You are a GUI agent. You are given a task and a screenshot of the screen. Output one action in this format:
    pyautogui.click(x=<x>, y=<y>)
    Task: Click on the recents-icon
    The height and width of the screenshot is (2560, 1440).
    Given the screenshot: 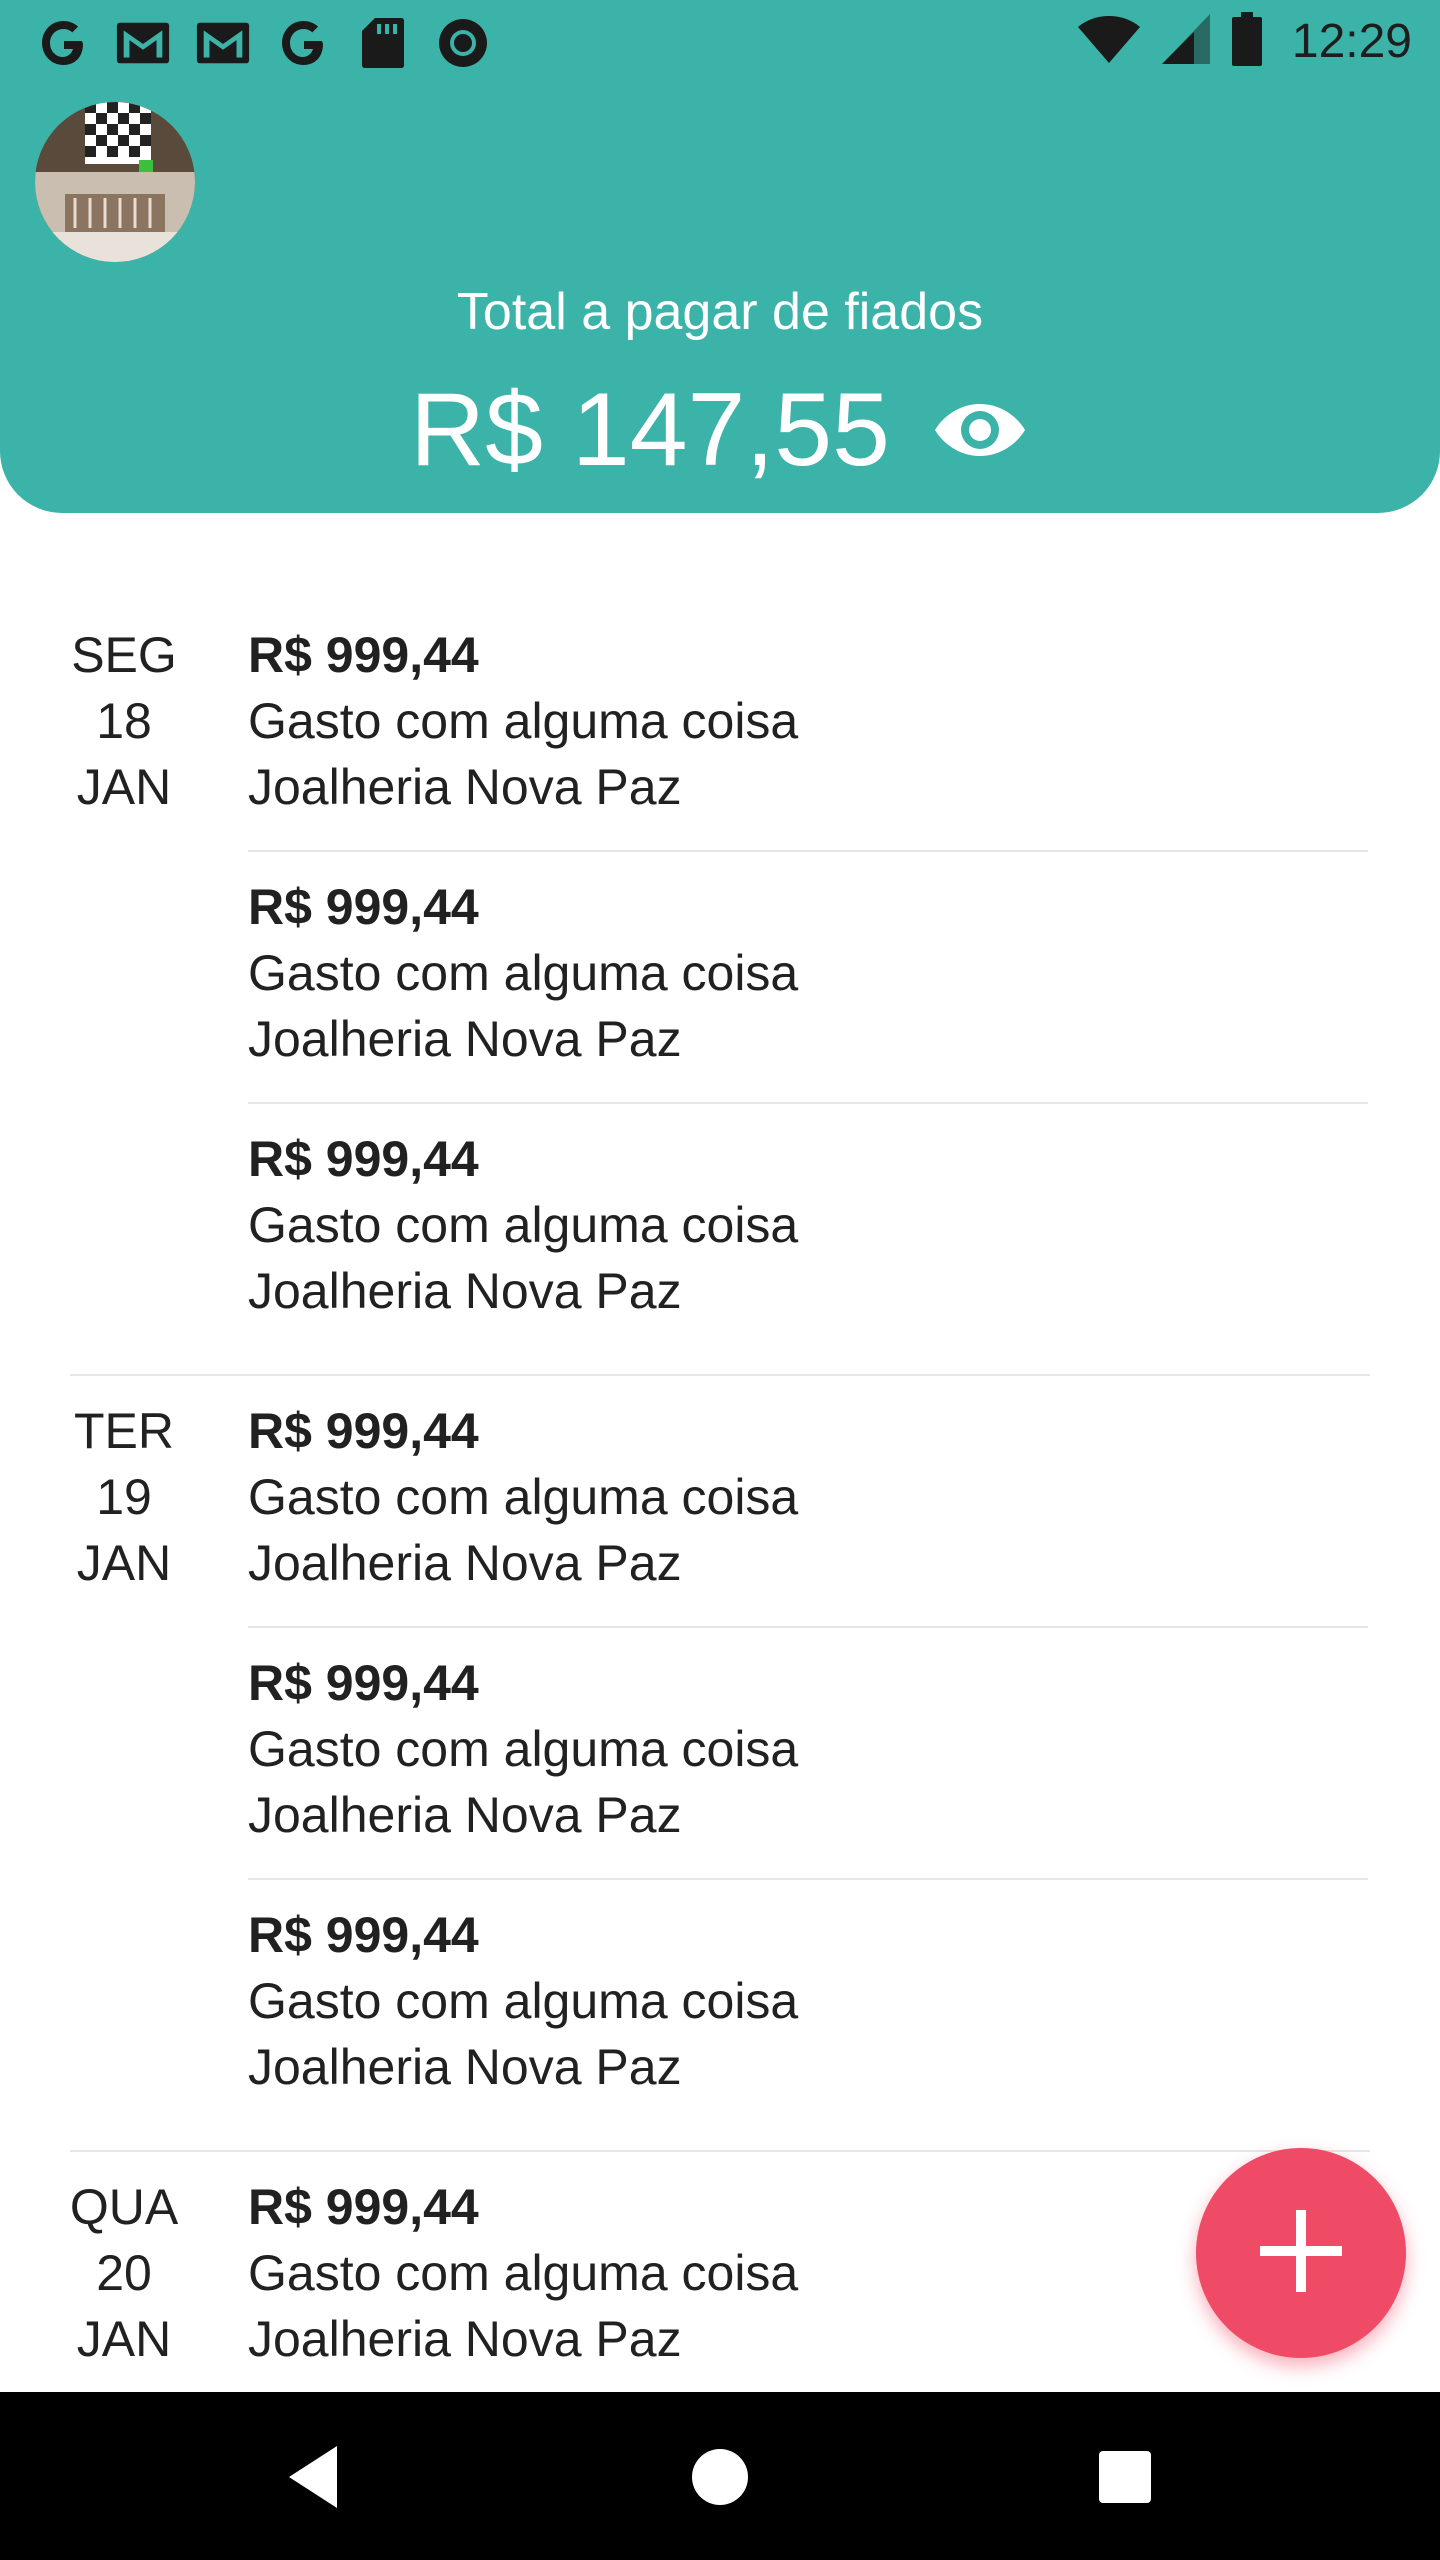 What is the action you would take?
    pyautogui.click(x=1125, y=2477)
    